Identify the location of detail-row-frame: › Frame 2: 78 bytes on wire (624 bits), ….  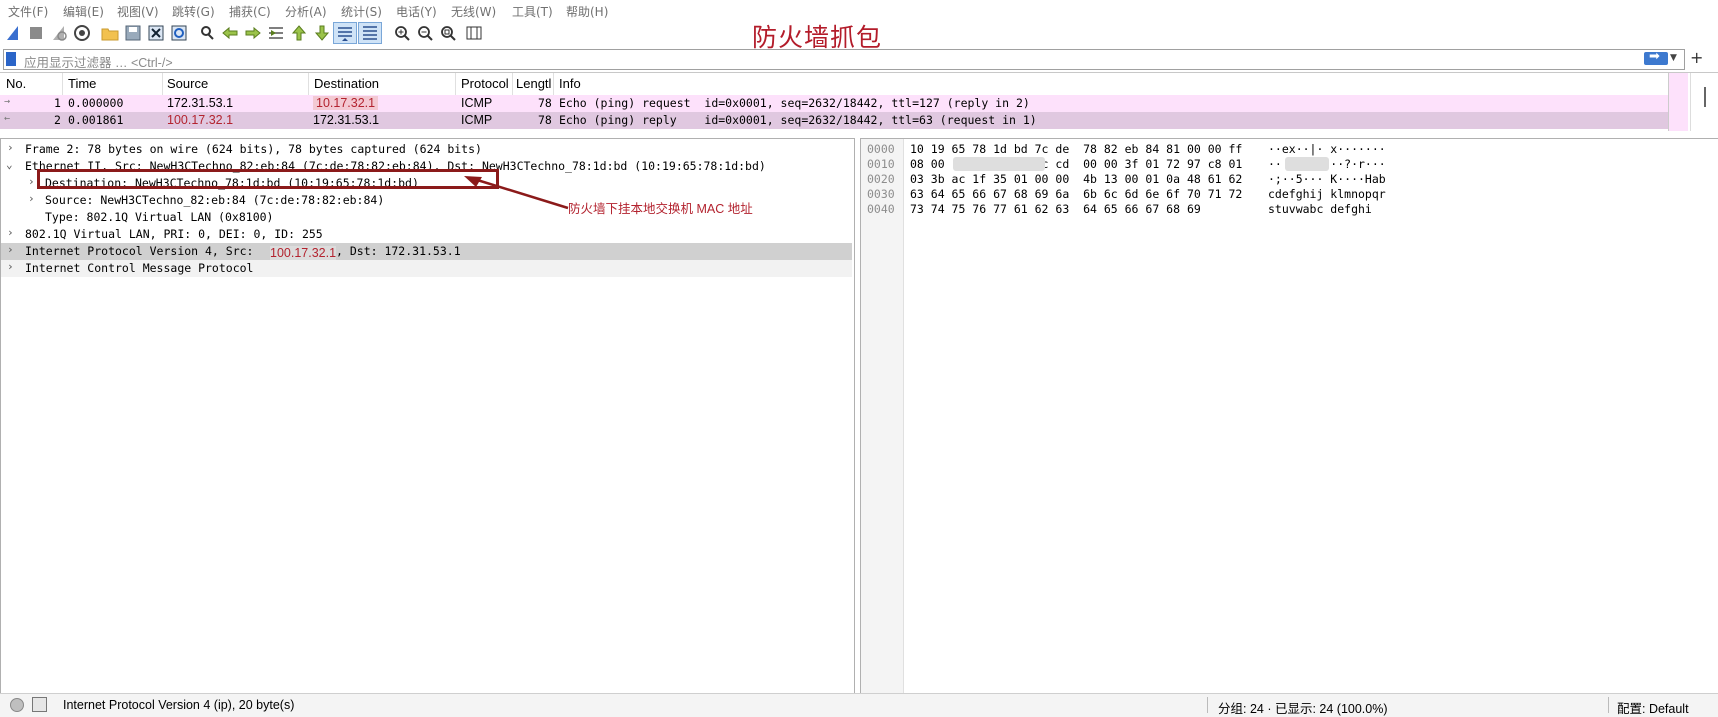
(426, 149).